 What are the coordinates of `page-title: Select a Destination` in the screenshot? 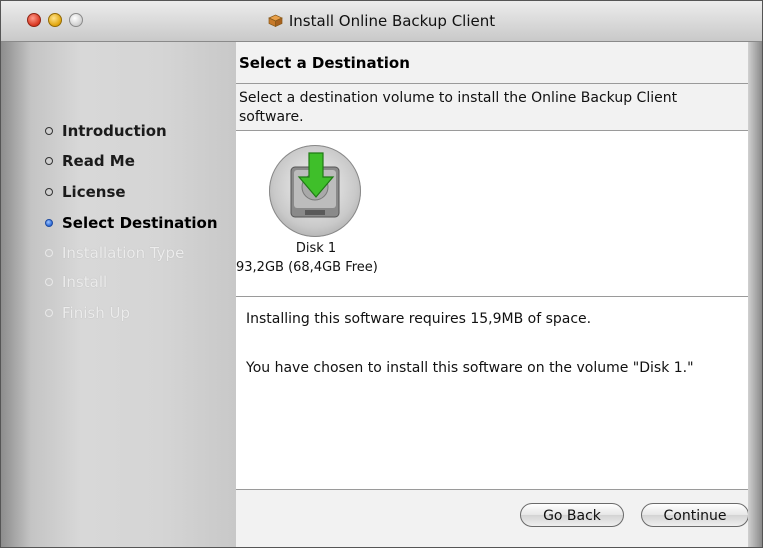 It's located at (324, 63).